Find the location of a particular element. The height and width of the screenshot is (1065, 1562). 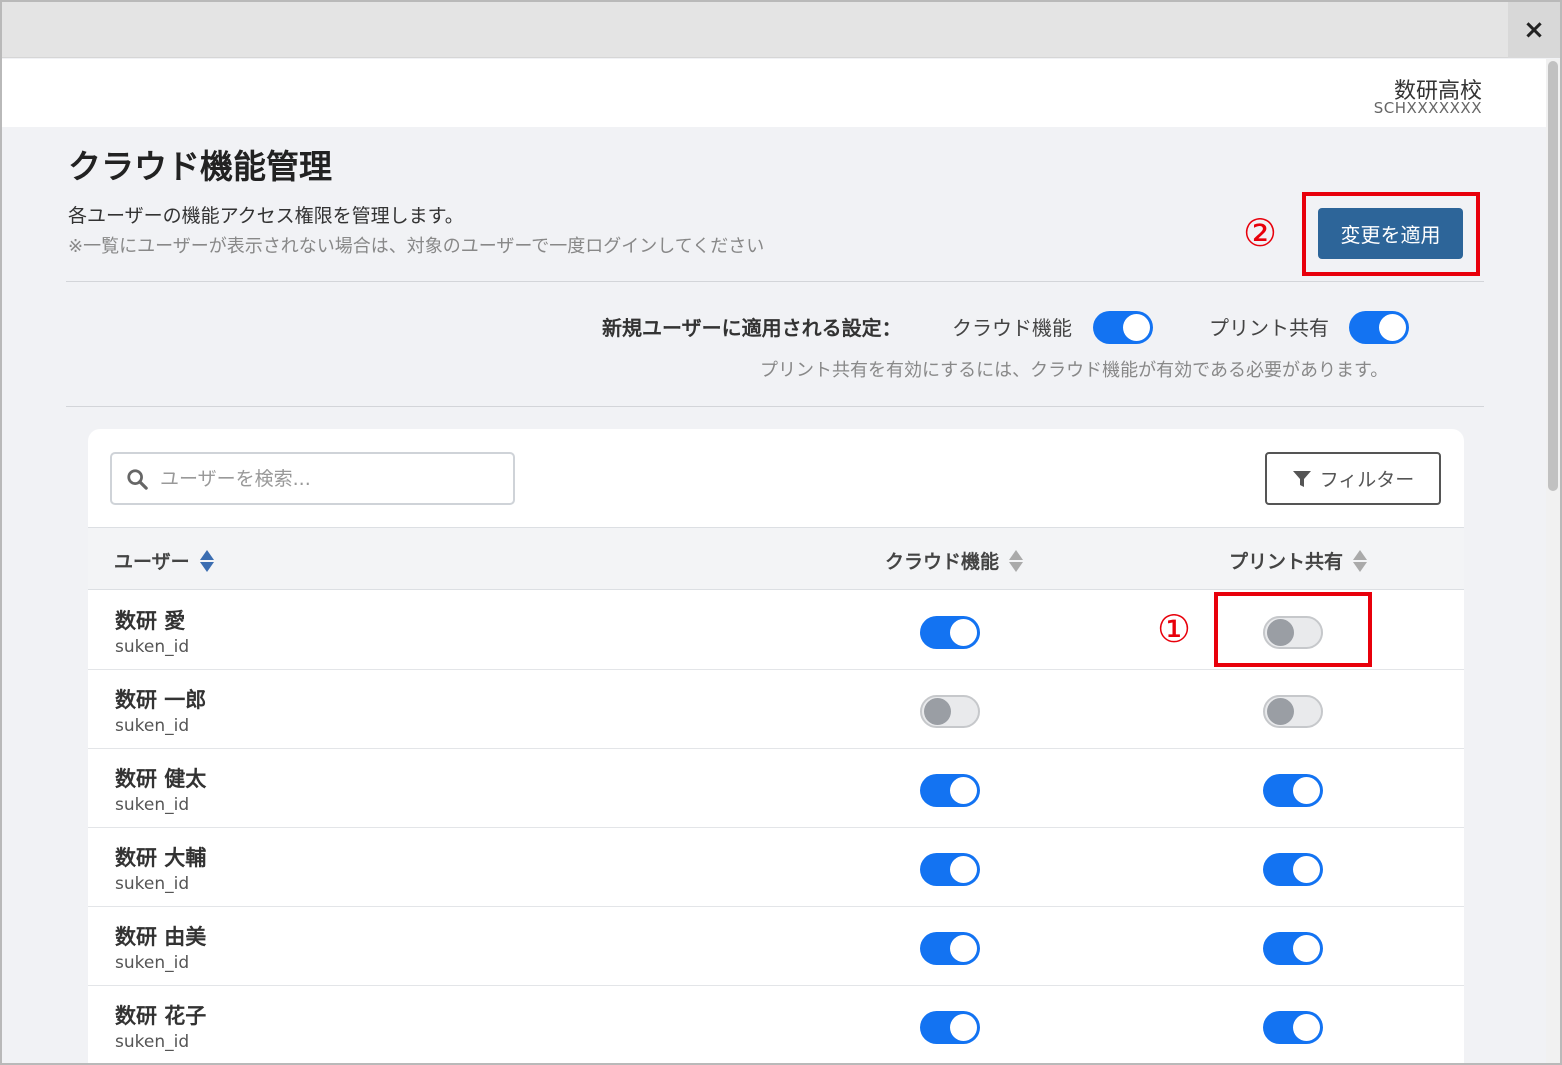

column-header-cloud-label: クラウド機能 is located at coordinates (942, 562).